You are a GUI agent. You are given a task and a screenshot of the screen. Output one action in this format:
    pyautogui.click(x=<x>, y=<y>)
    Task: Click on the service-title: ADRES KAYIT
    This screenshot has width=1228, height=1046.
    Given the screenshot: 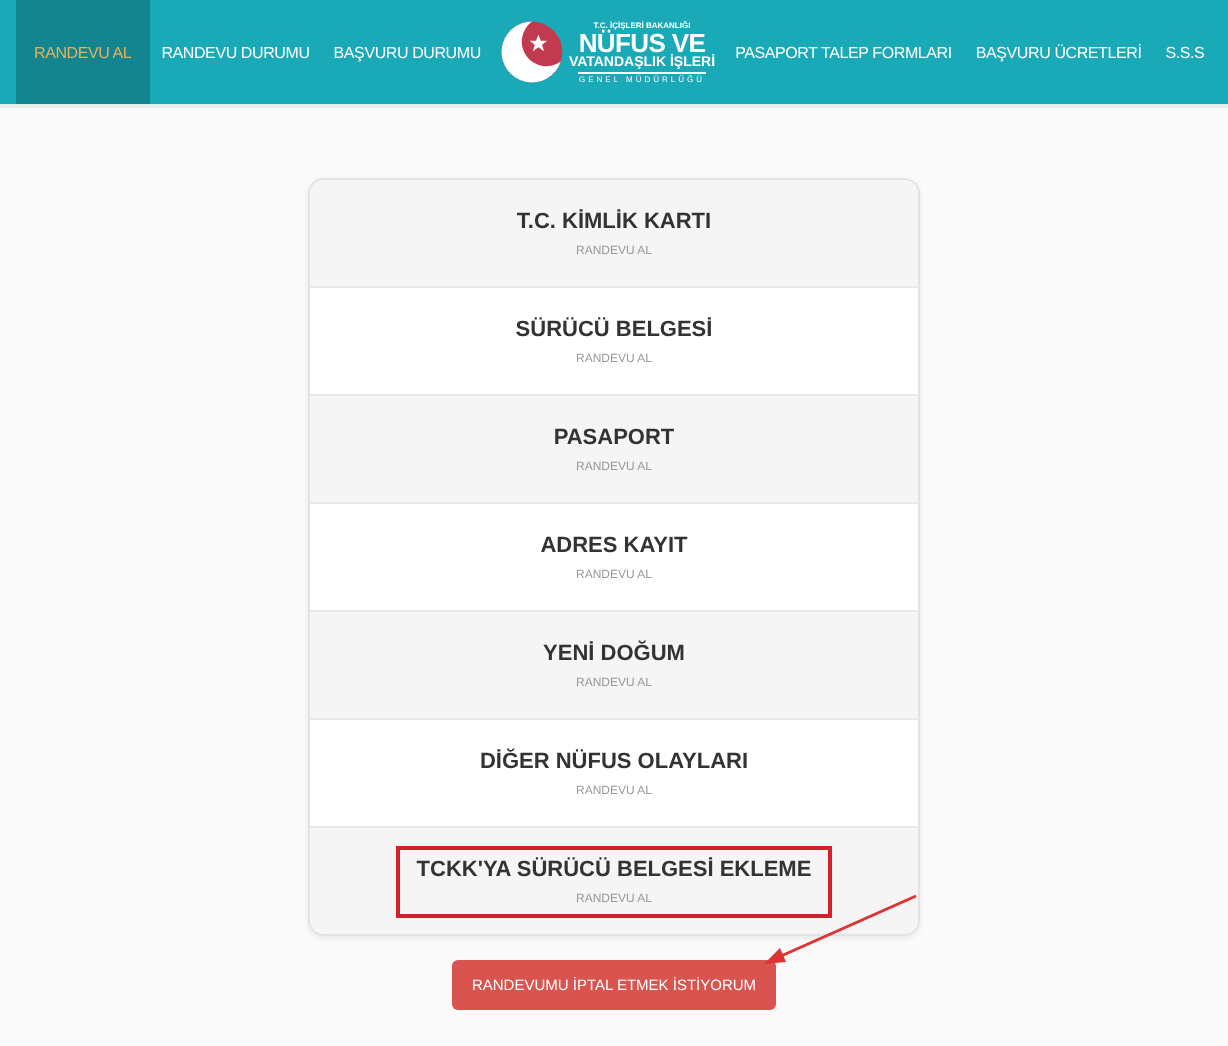 What is the action you would take?
    pyautogui.click(x=614, y=545)
    